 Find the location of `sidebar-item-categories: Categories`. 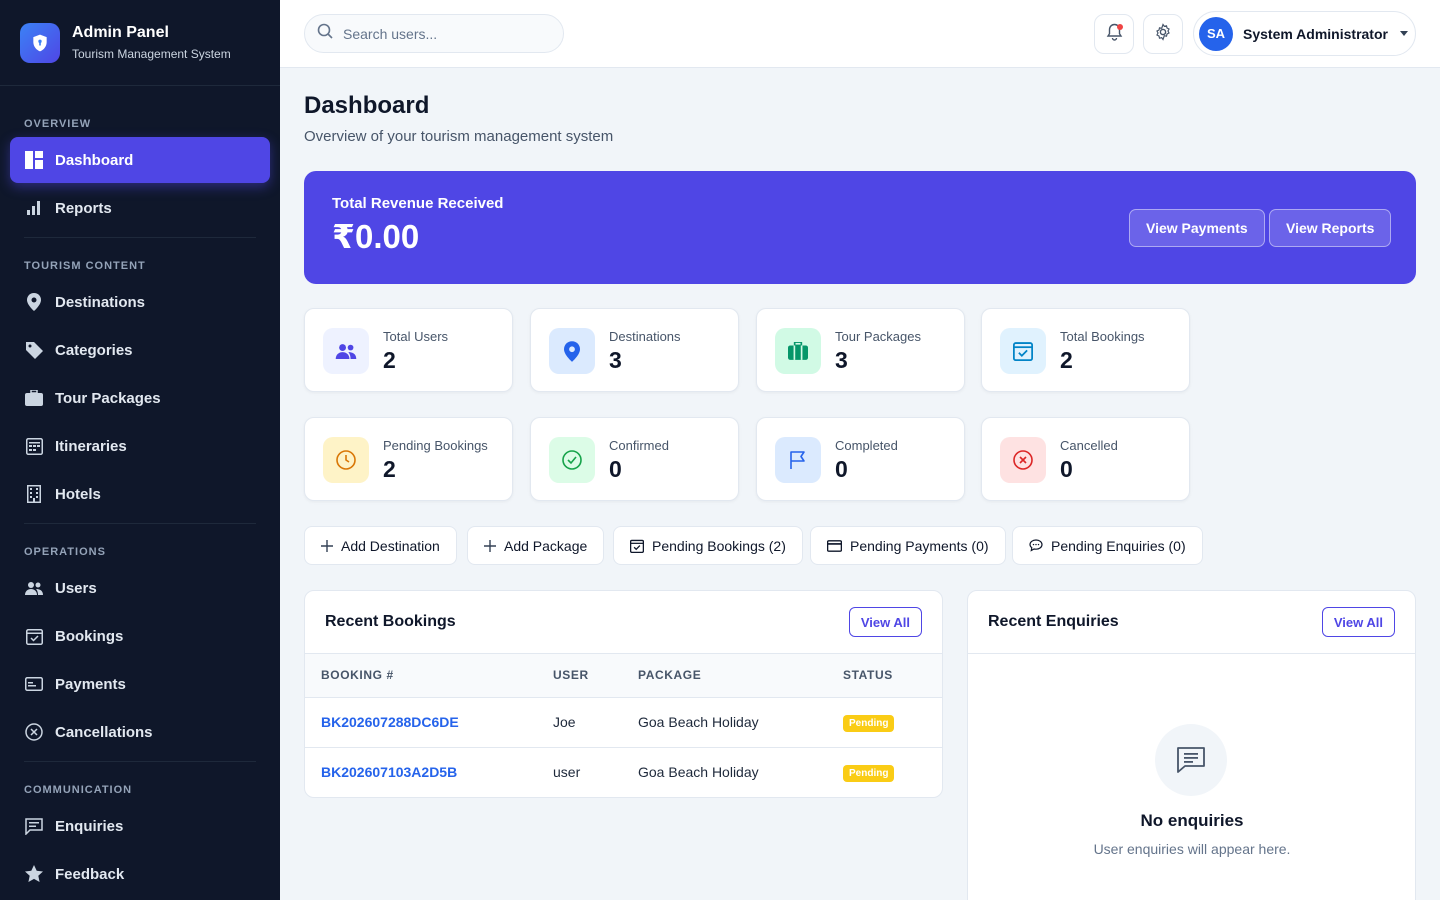

sidebar-item-categories: Categories is located at coordinates (140, 350).